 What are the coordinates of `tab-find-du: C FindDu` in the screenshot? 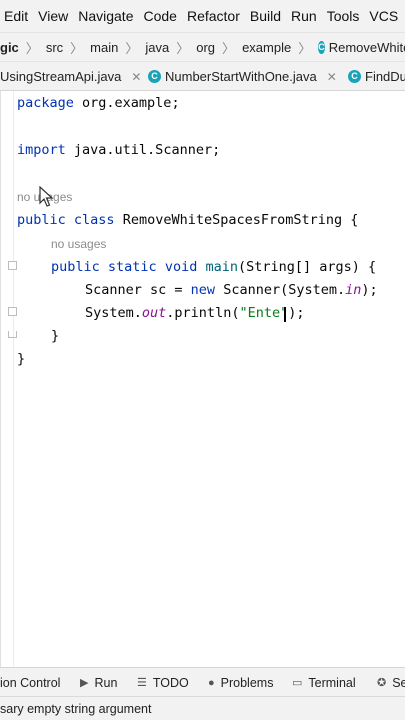 It's located at (376, 76).